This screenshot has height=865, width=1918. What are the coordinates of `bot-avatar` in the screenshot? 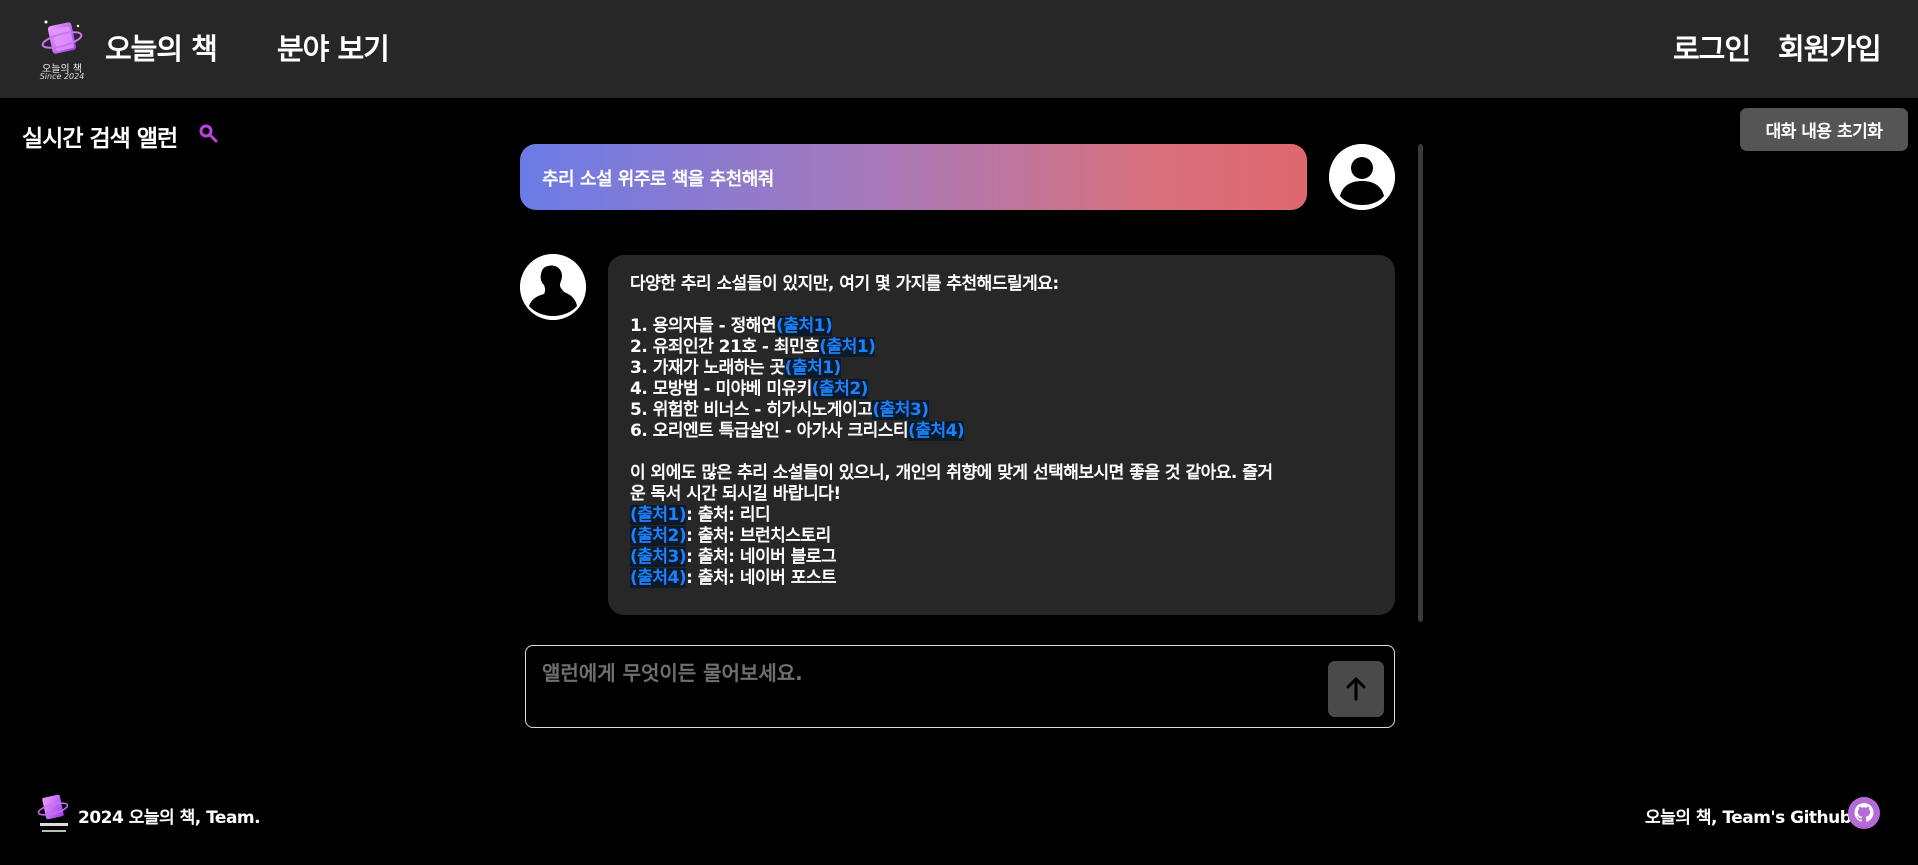 It's located at (553, 287).